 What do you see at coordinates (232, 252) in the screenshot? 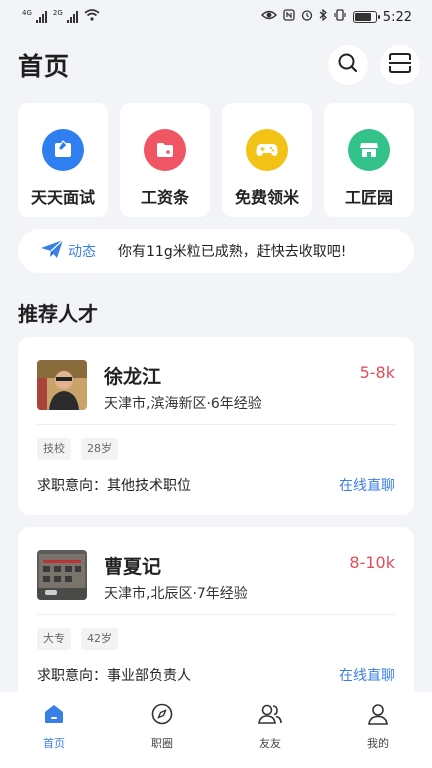
I see `notice-text: 你有11g米粒已成熟，赶快去收取吧!` at bounding box center [232, 252].